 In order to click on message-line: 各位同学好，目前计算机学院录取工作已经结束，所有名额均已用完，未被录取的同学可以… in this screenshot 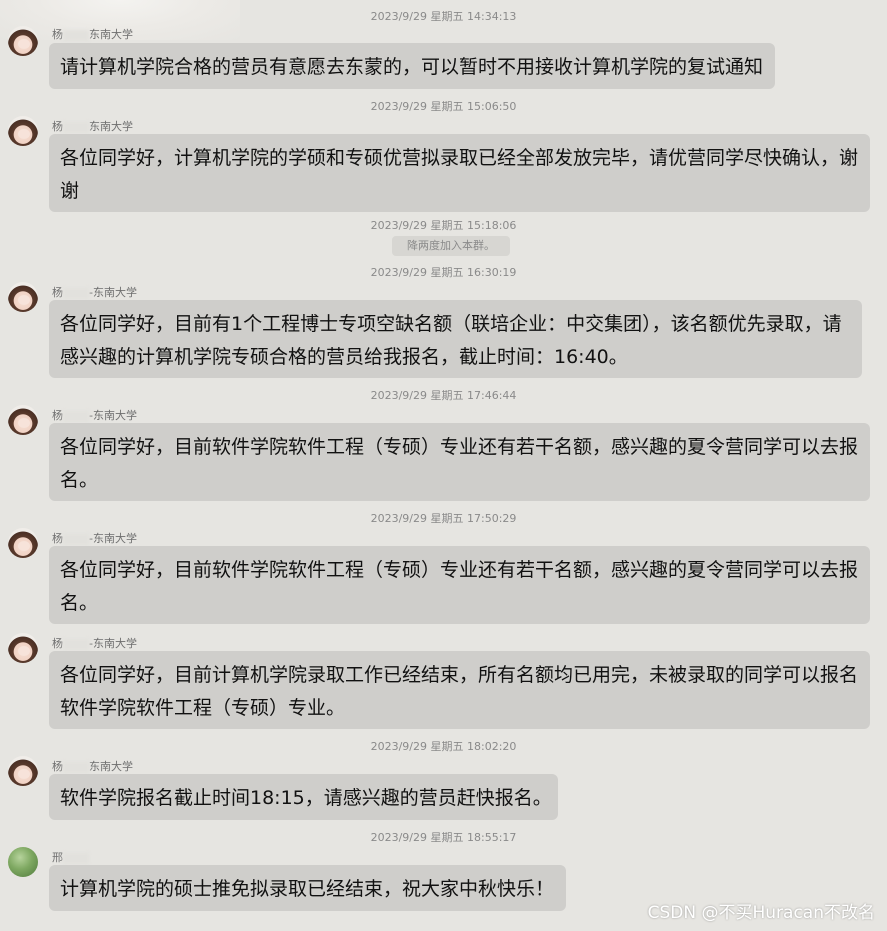, I will do `click(459, 675)`.